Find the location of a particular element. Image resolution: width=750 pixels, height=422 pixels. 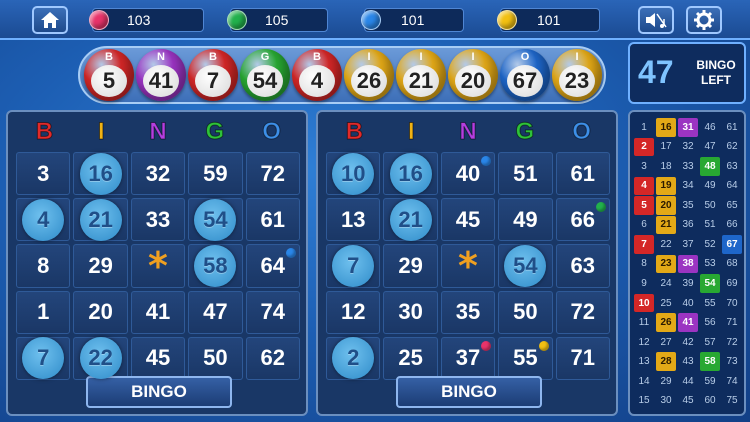

board-number: 43 is located at coordinates (688, 362).